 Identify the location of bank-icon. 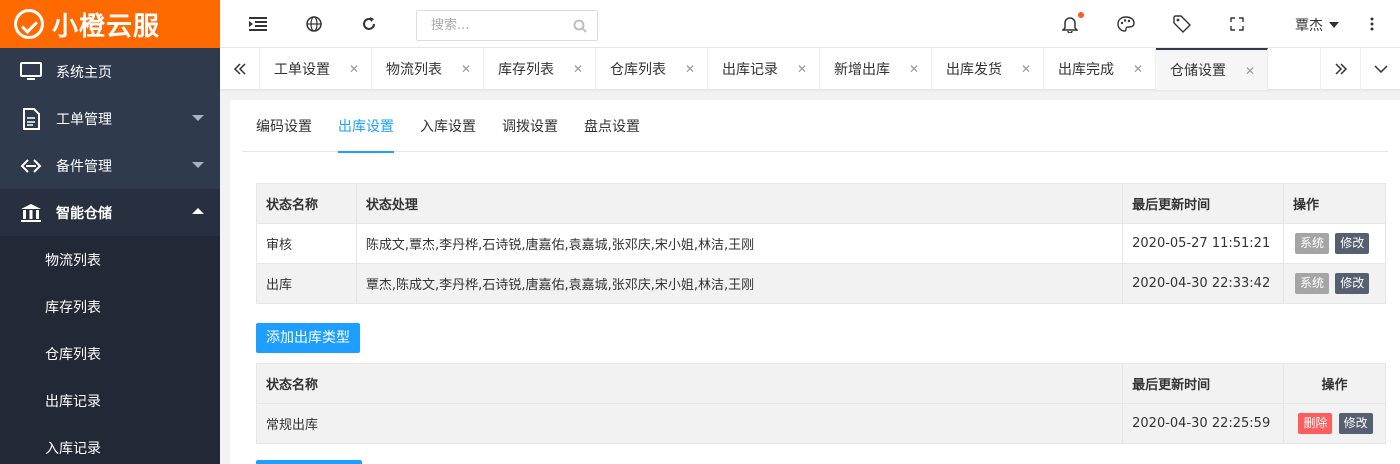
(31, 213).